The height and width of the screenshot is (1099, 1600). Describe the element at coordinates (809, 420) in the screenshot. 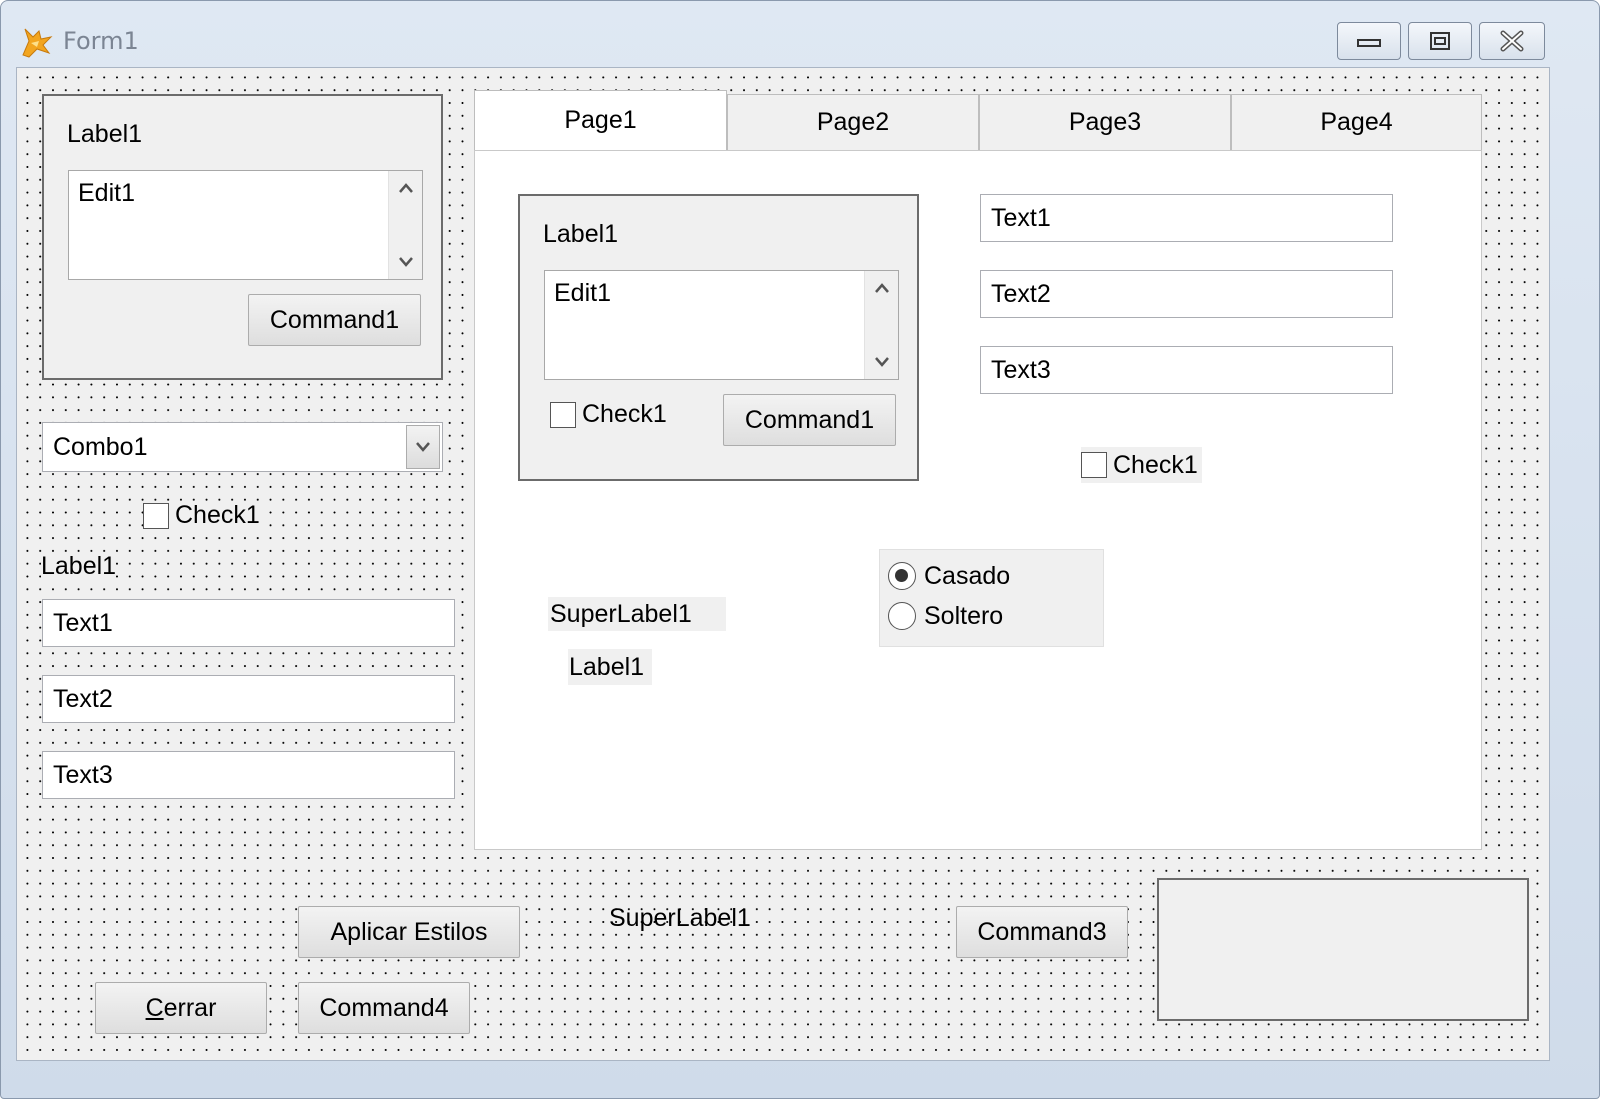

I see `page1-command1-button: Command1` at that location.